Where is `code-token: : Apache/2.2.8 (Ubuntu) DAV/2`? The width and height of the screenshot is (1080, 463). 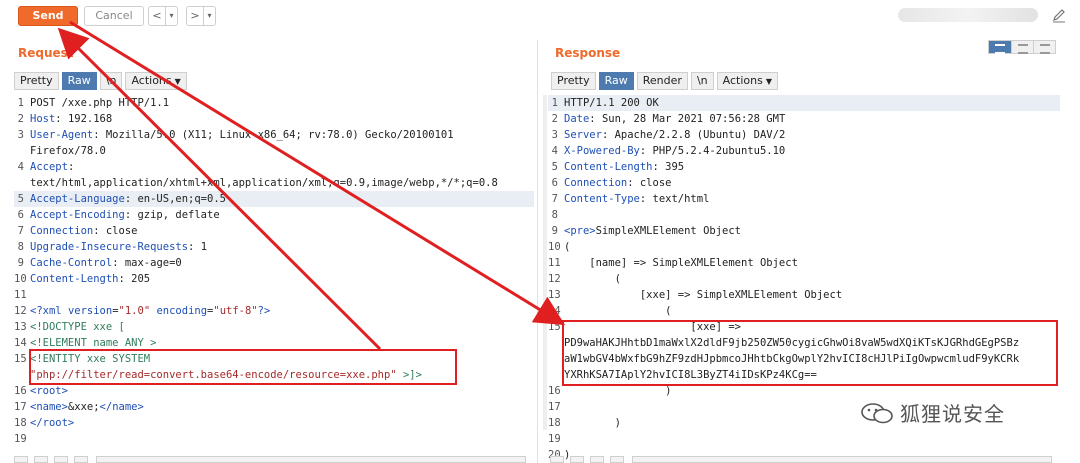
code-token: : Apache/2.2.8 (Ubuntu) DAV/2 is located at coordinates (693, 135).